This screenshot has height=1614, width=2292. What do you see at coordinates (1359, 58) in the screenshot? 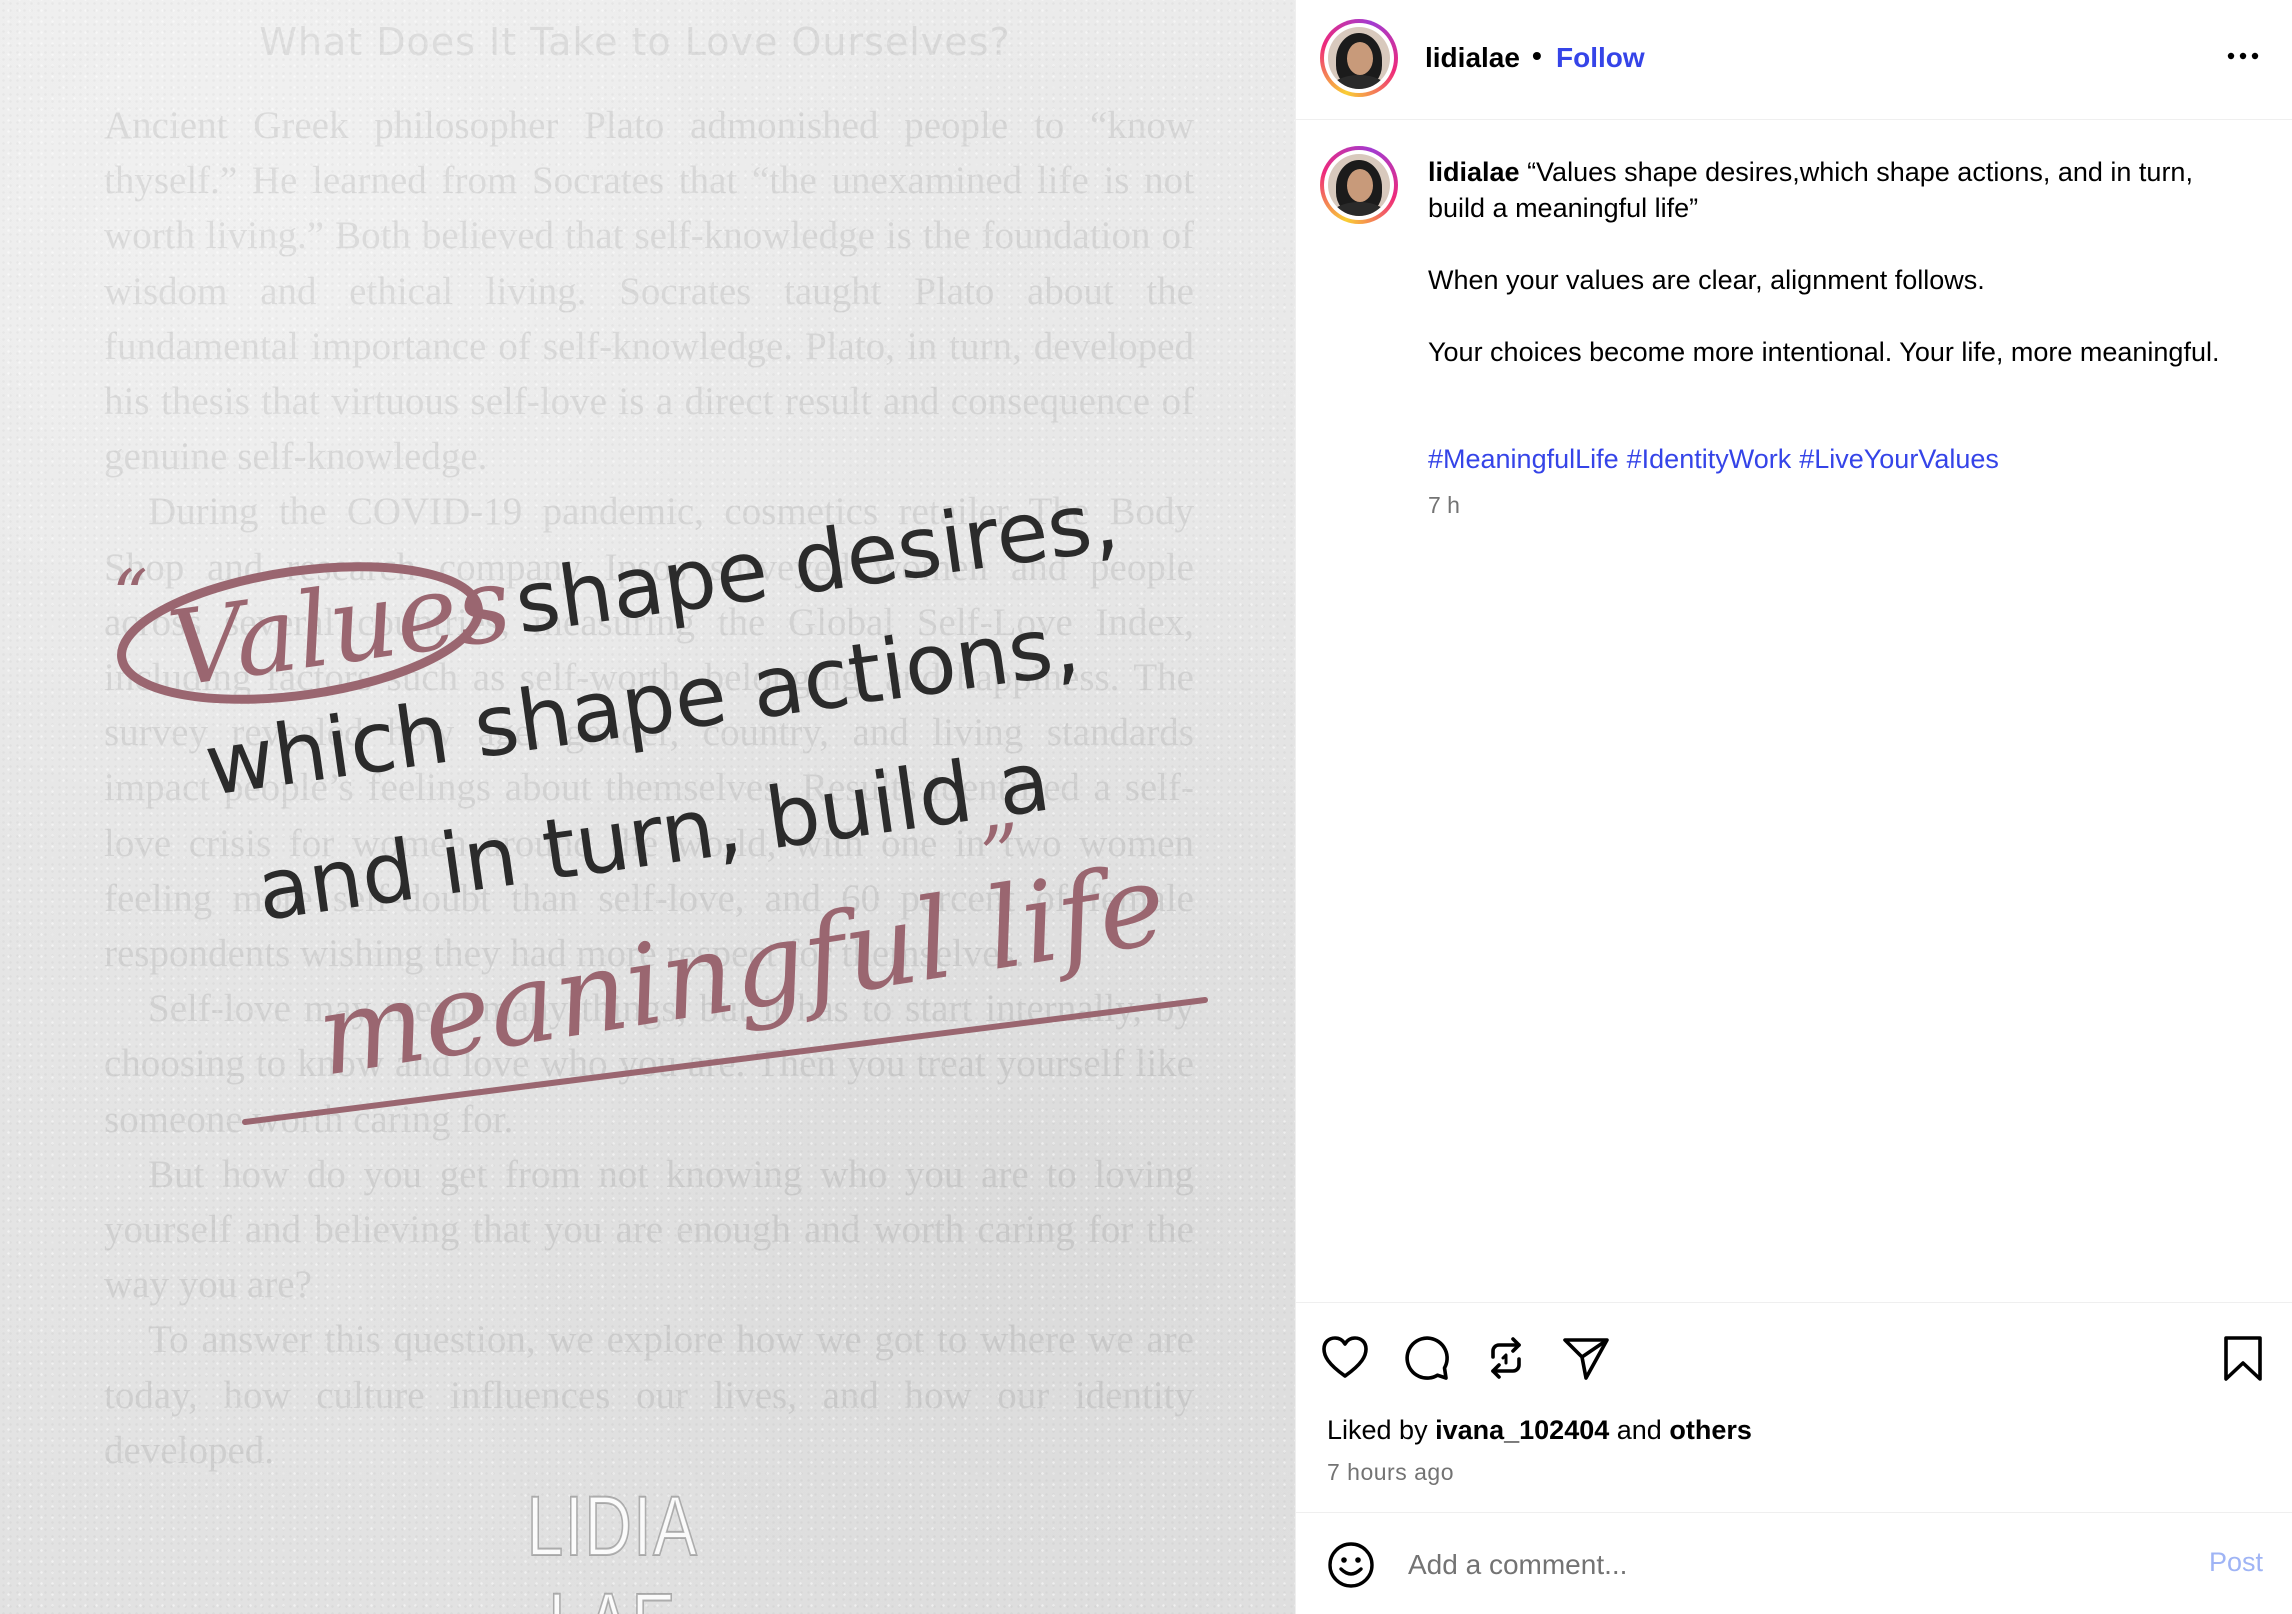
I see `avatar` at bounding box center [1359, 58].